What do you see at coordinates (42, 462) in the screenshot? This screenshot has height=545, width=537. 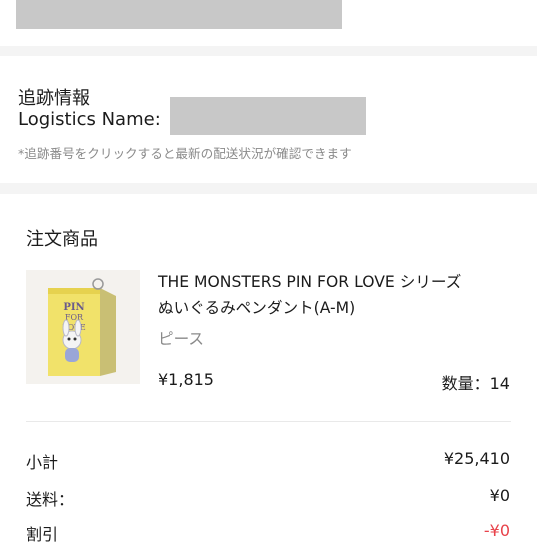 I see `subtotal-label: 小計` at bounding box center [42, 462].